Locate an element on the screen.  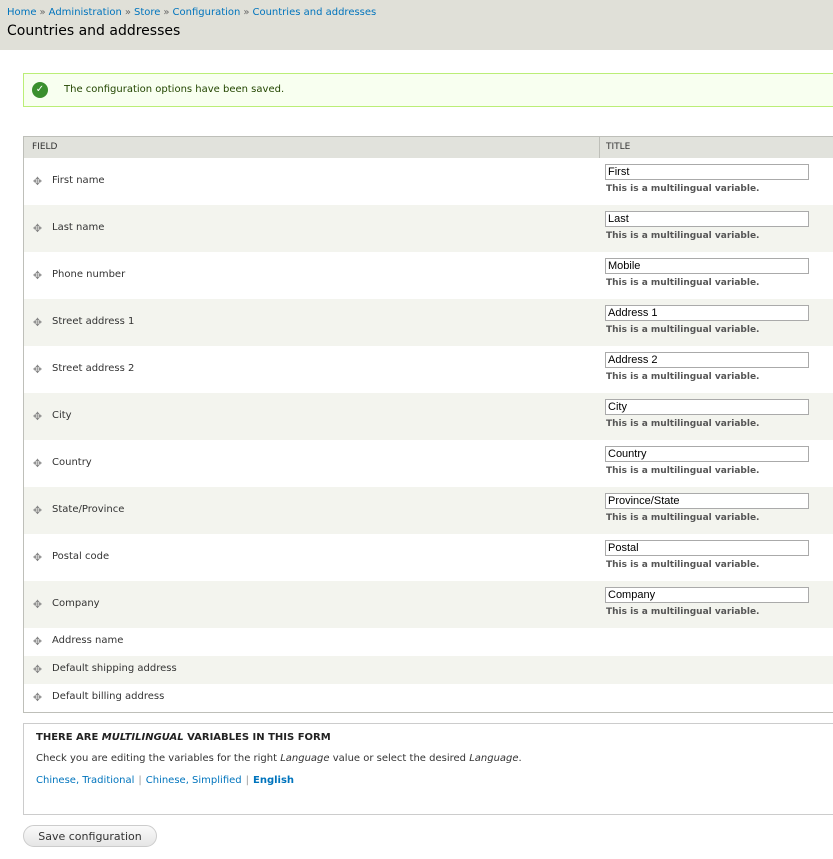
field-name: City is located at coordinates (62, 415).